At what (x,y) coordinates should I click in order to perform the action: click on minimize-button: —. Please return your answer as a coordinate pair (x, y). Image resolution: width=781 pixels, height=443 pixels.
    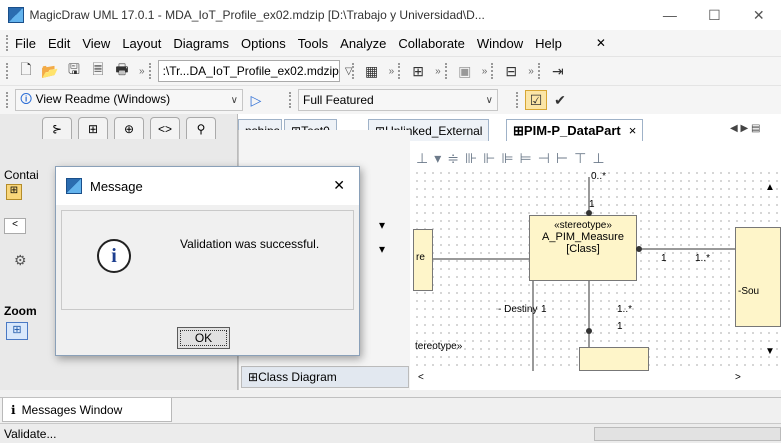
    Looking at the image, I should click on (670, 15).